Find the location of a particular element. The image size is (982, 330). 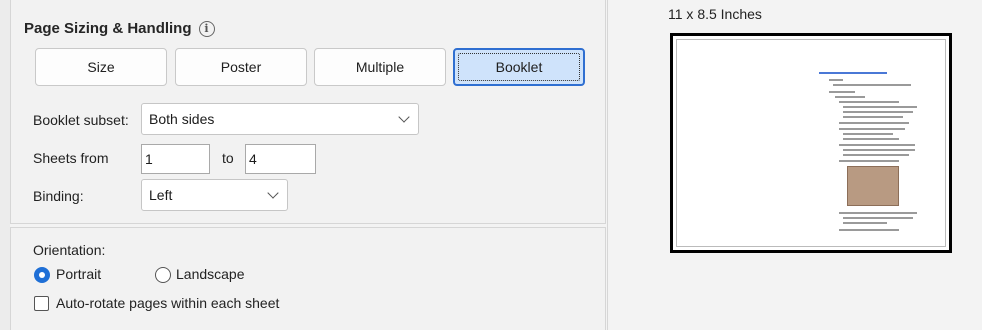

poster-button-label: Poster is located at coordinates (241, 67).